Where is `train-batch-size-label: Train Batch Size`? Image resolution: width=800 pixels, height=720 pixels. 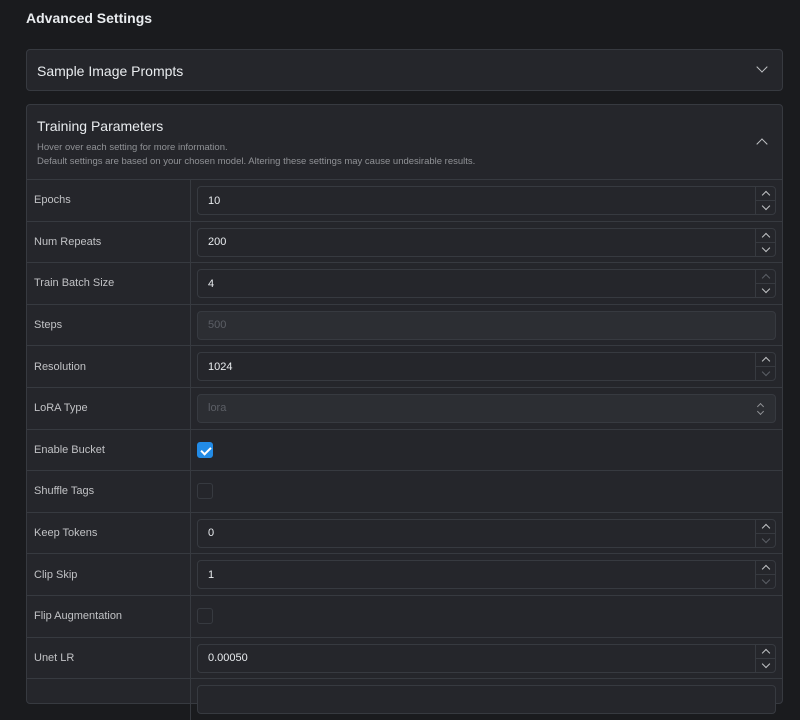
train-batch-size-label: Train Batch Size is located at coordinates (109, 283).